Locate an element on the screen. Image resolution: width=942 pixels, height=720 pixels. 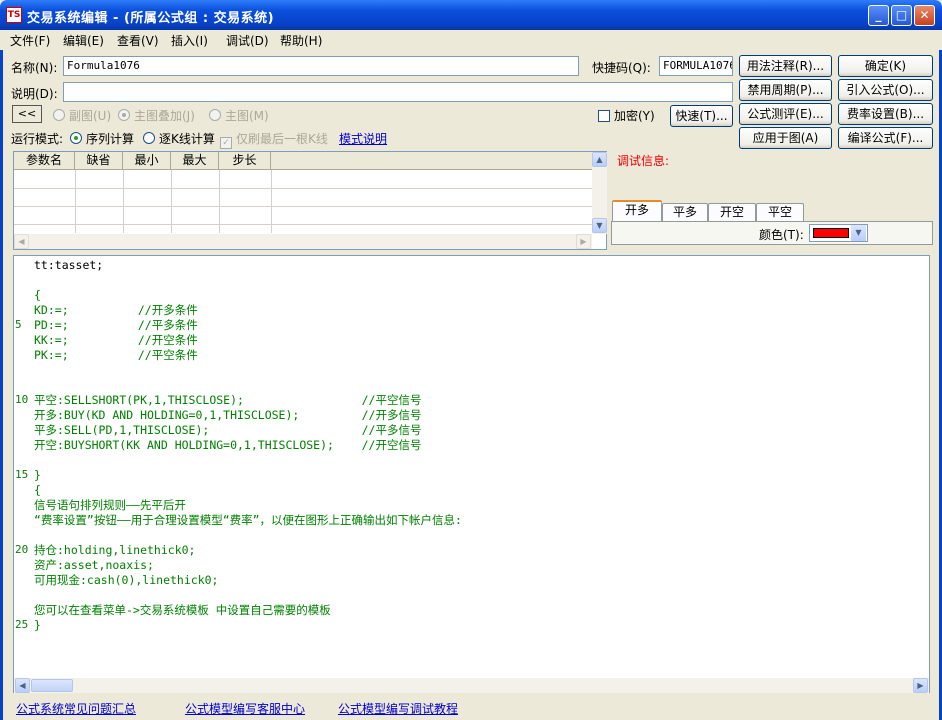
menu-bar: 文件(F) 编辑(E) 查看(V) 插入(I) 调试(D) 帮助(H) is located at coordinates (471, 40).